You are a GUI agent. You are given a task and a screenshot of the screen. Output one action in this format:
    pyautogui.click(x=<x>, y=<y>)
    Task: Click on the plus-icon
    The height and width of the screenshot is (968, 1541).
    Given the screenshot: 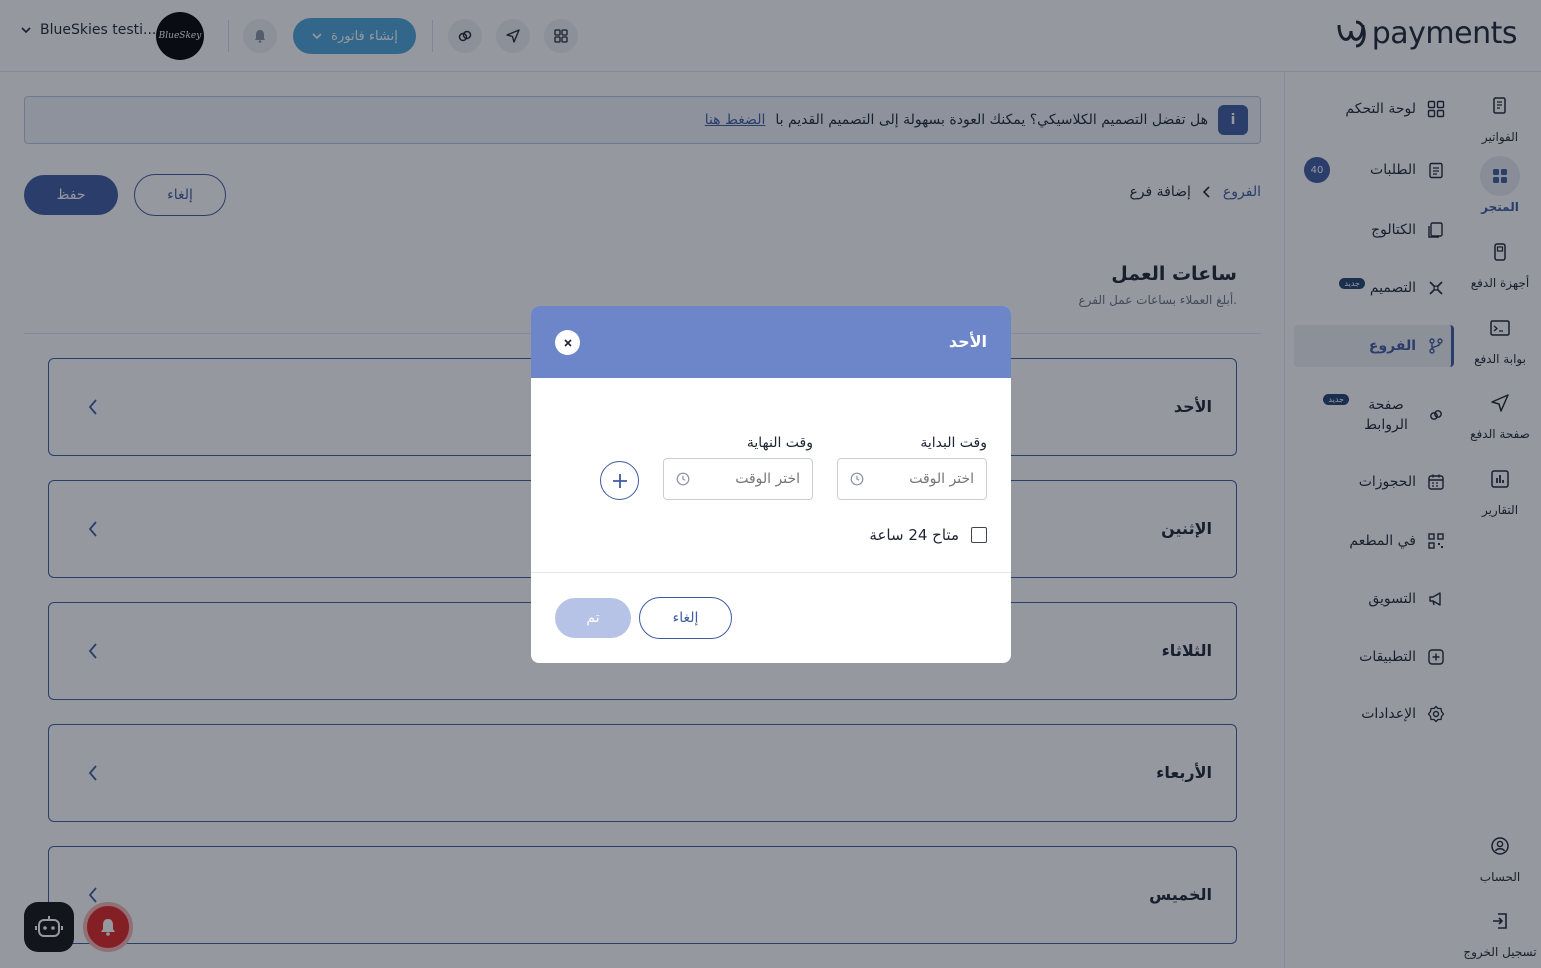 What is the action you would take?
    pyautogui.click(x=619, y=480)
    